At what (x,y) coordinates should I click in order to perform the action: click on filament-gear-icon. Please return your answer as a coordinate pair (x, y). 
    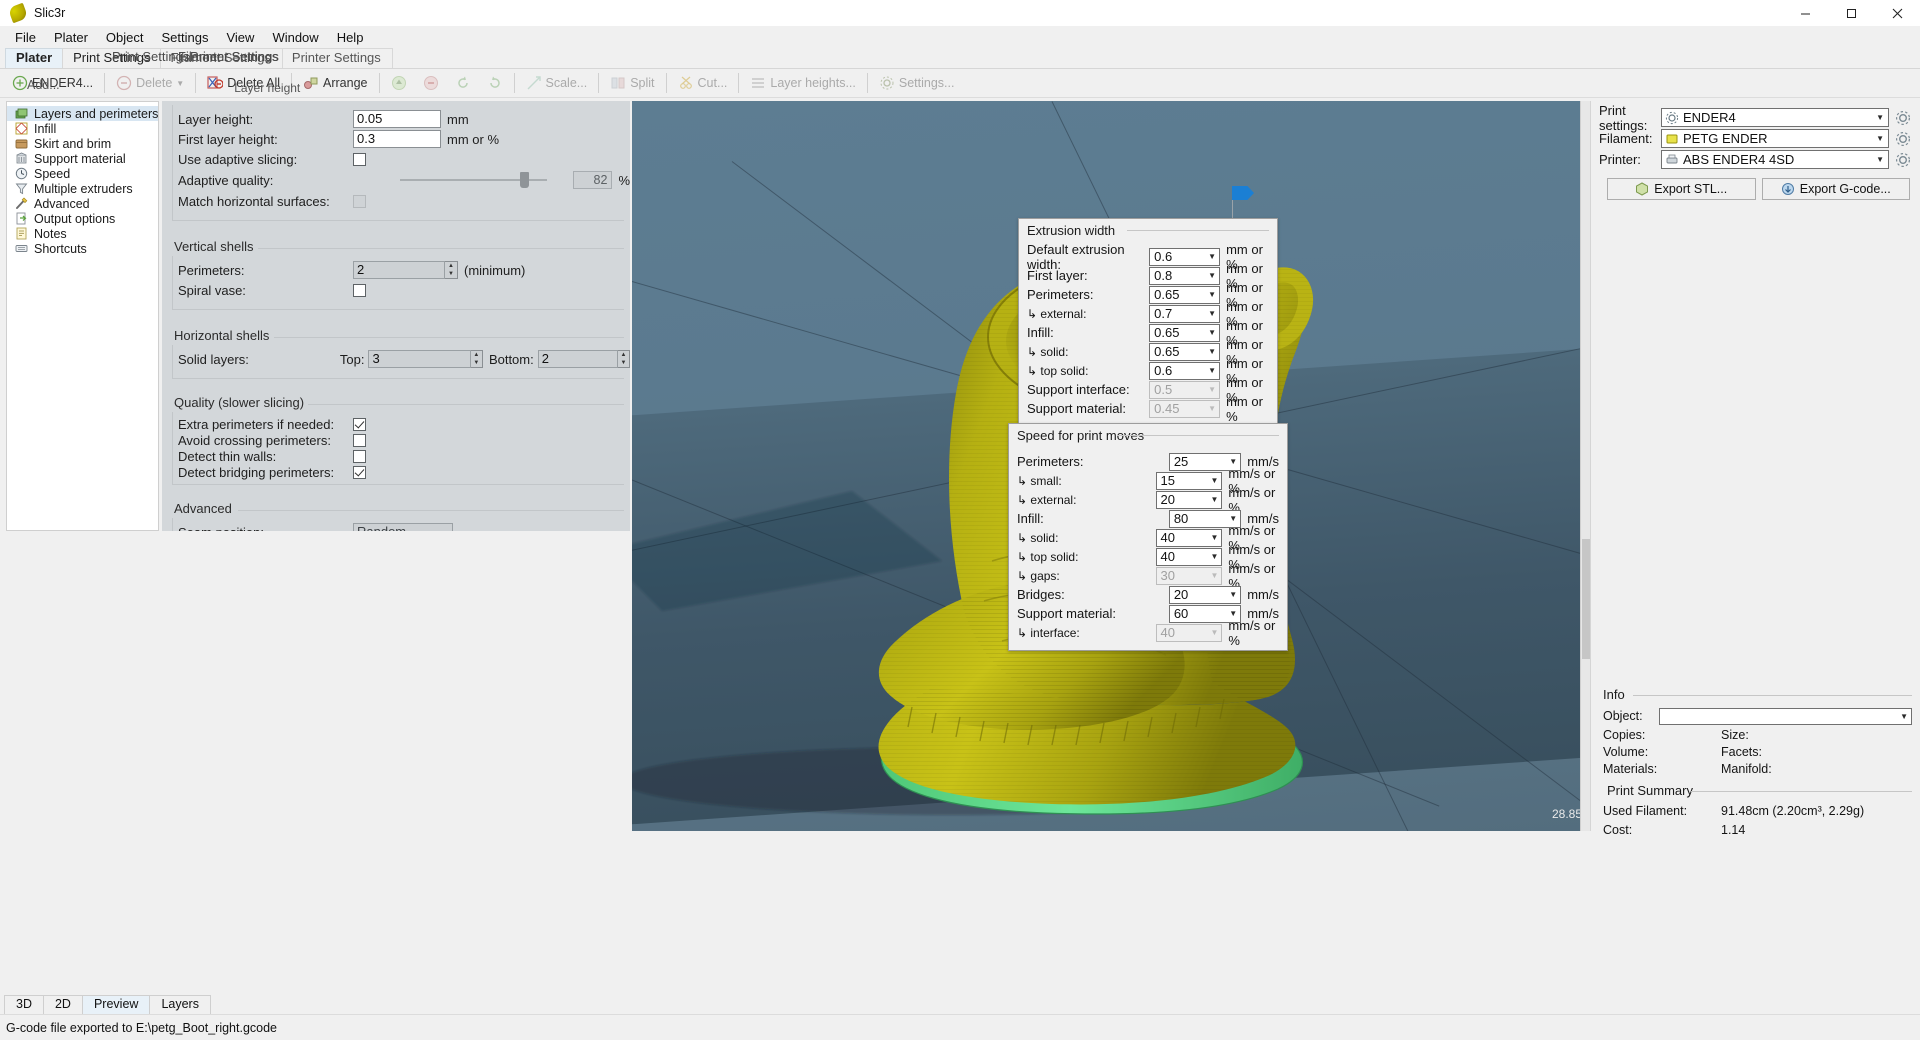
    Looking at the image, I should click on (1903, 139).